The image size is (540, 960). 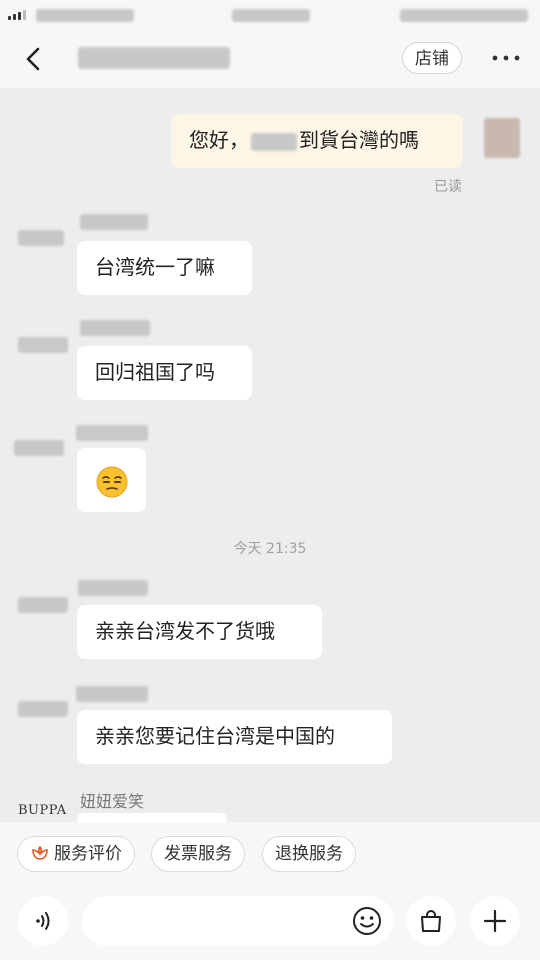 What do you see at coordinates (270, 59) in the screenshot?
I see `chat-header: 店铺` at bounding box center [270, 59].